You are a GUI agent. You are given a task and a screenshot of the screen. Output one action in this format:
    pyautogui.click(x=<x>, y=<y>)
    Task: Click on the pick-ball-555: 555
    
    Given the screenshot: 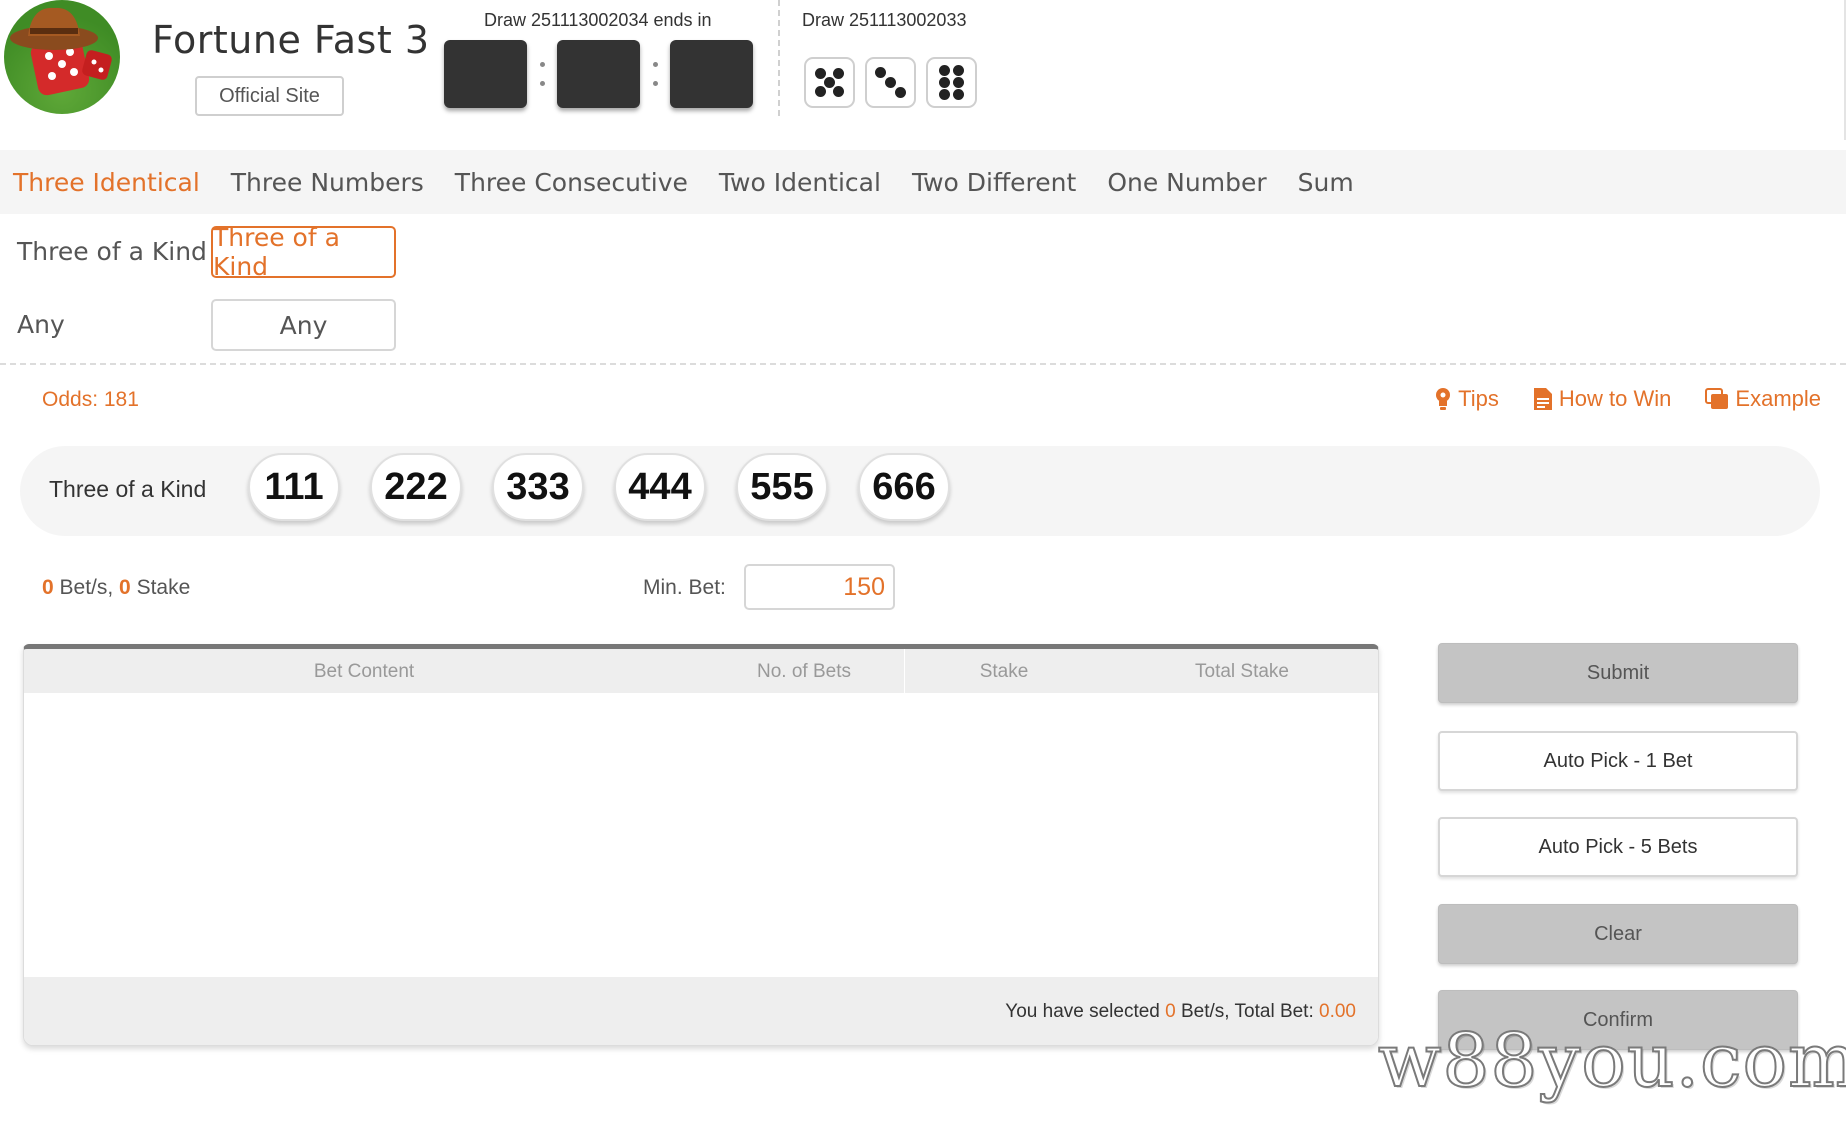 What is the action you would take?
    pyautogui.click(x=782, y=487)
    